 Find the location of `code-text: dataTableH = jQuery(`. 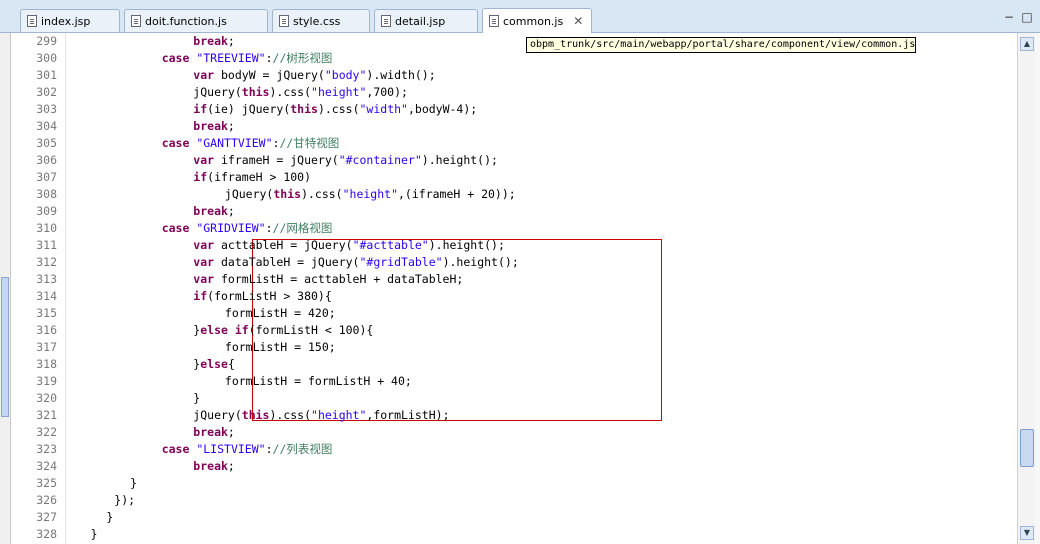

code-text: dataTableH = jQuery( is located at coordinates (287, 262).